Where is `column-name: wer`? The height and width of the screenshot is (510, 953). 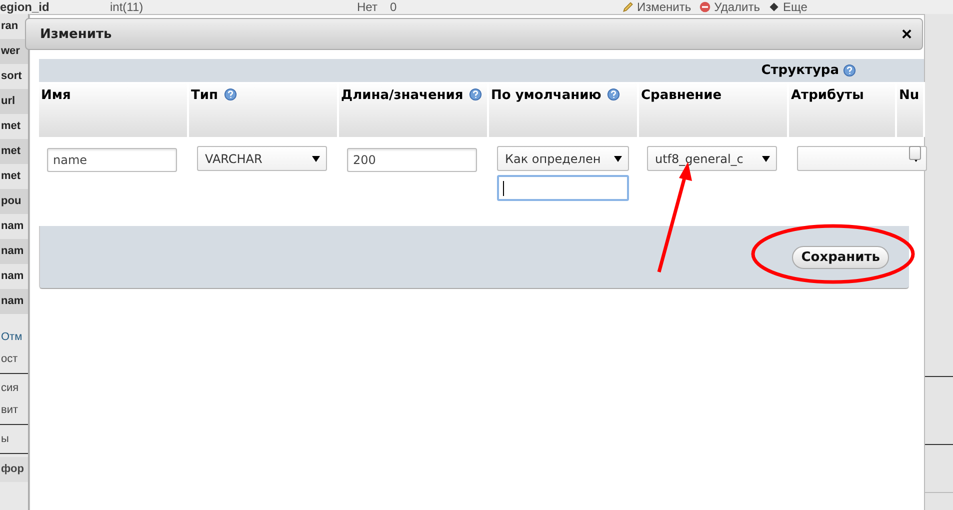
column-name: wer is located at coordinates (14, 51).